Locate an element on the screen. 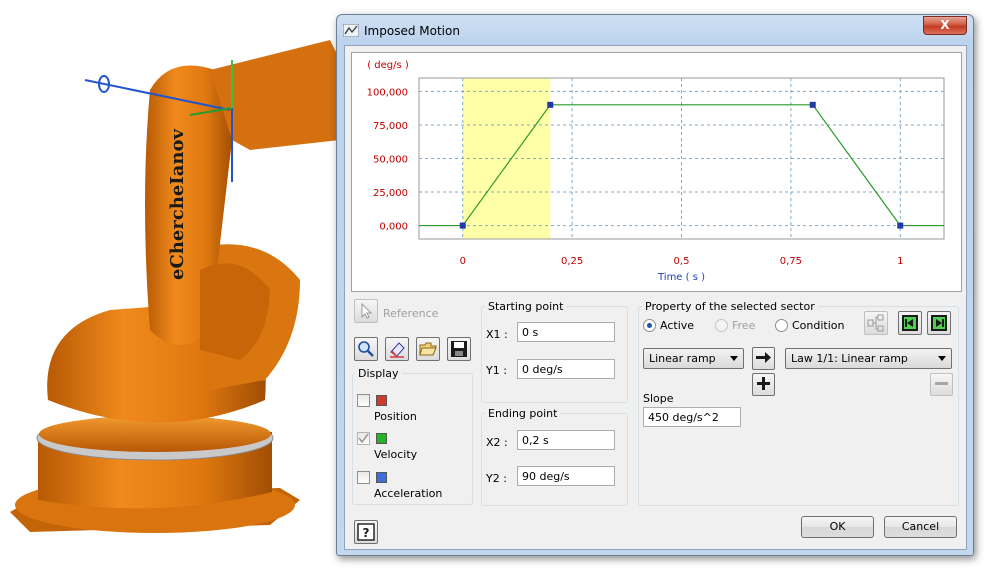  minus-icon is located at coordinates (941, 383).